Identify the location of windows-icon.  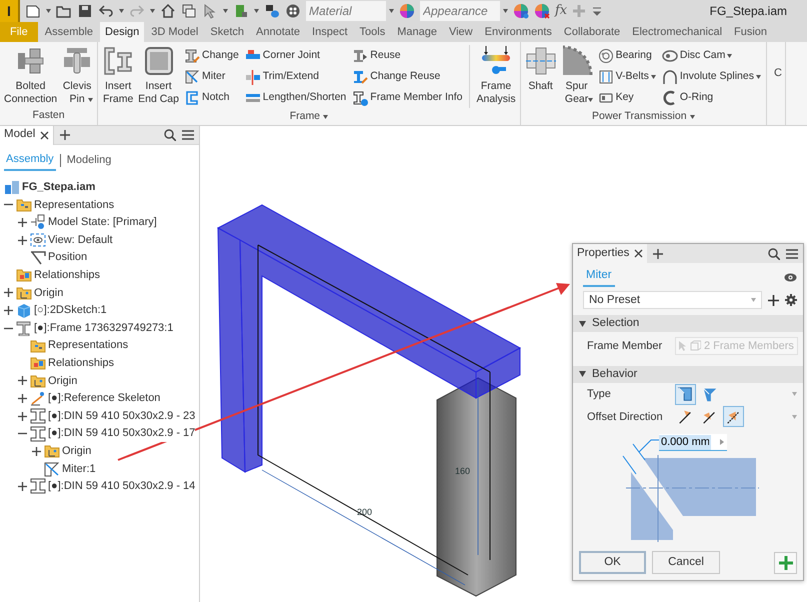
(189, 11).